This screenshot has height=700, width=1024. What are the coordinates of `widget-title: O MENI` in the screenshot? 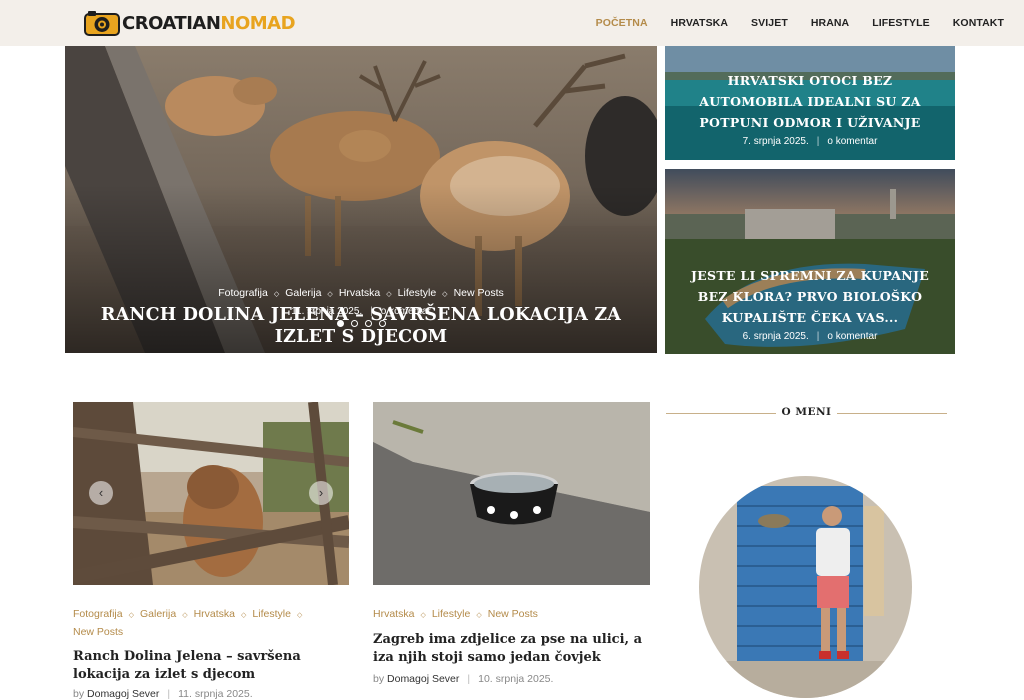 It's located at (806, 412).